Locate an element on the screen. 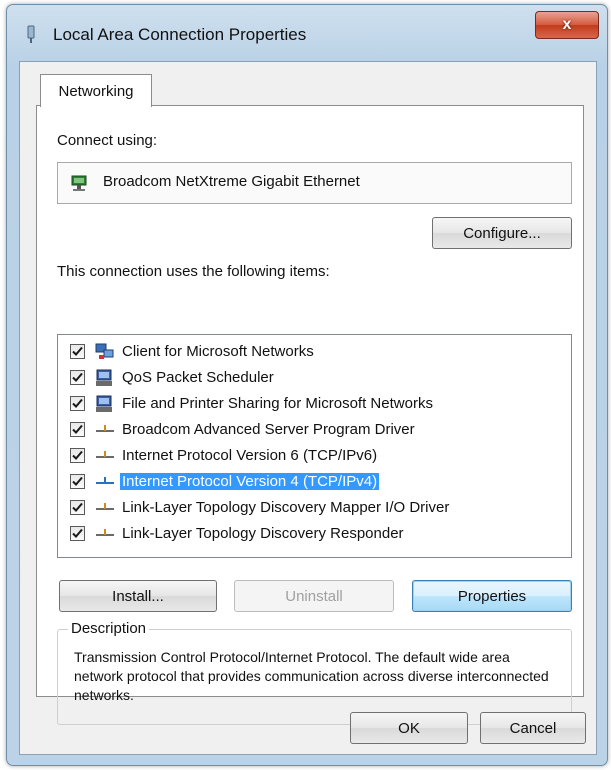  window-title: Local Area Connection Properties is located at coordinates (180, 34).